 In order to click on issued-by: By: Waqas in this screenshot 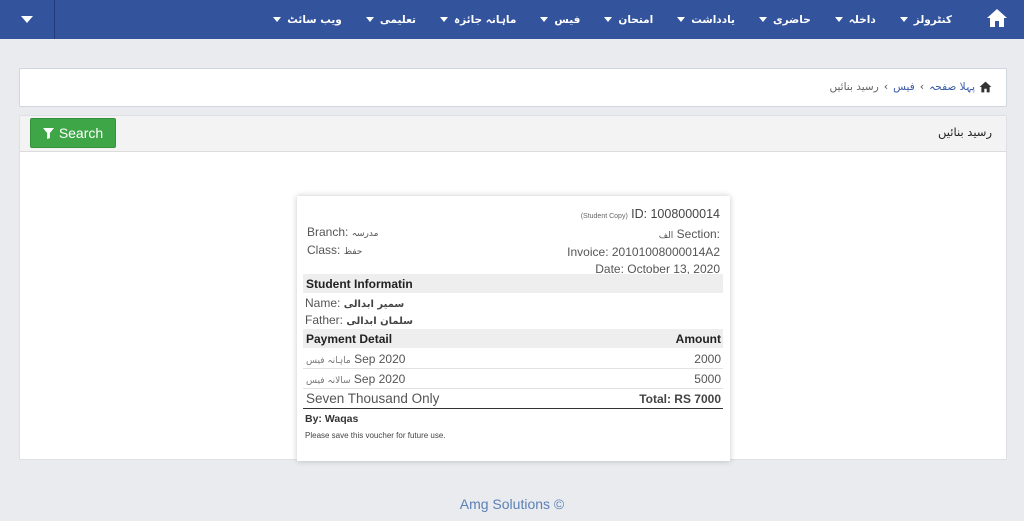, I will do `click(332, 419)`.